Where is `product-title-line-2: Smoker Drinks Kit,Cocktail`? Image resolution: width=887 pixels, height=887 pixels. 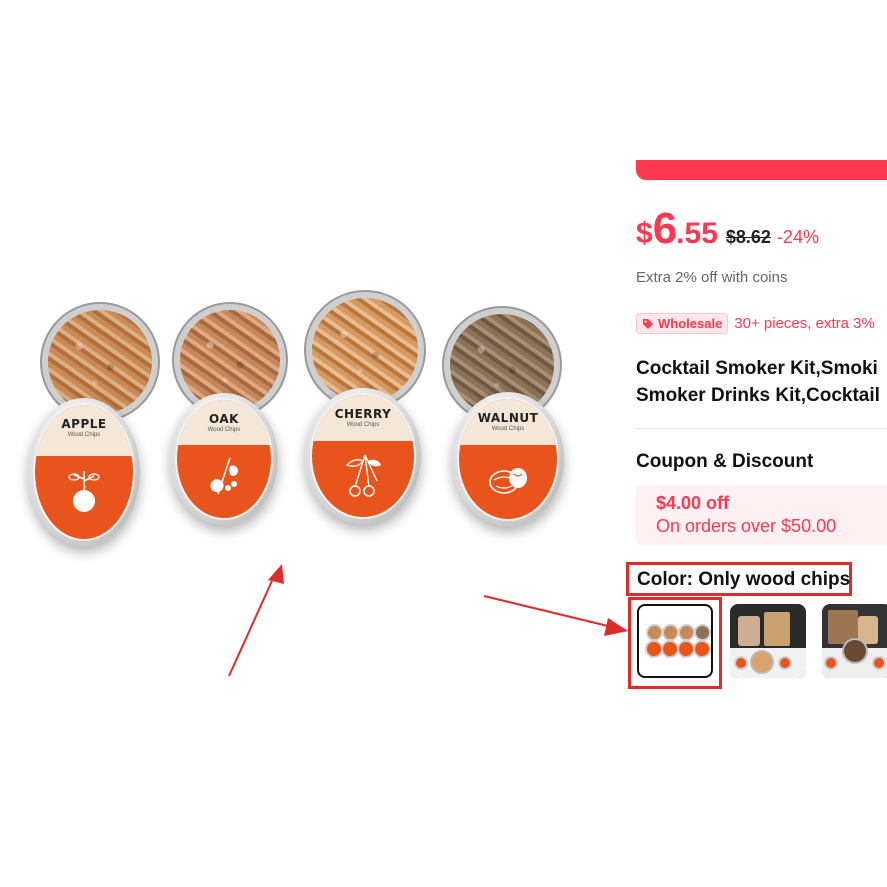 product-title-line-2: Smoker Drinks Kit,Cocktail is located at coordinates (758, 395).